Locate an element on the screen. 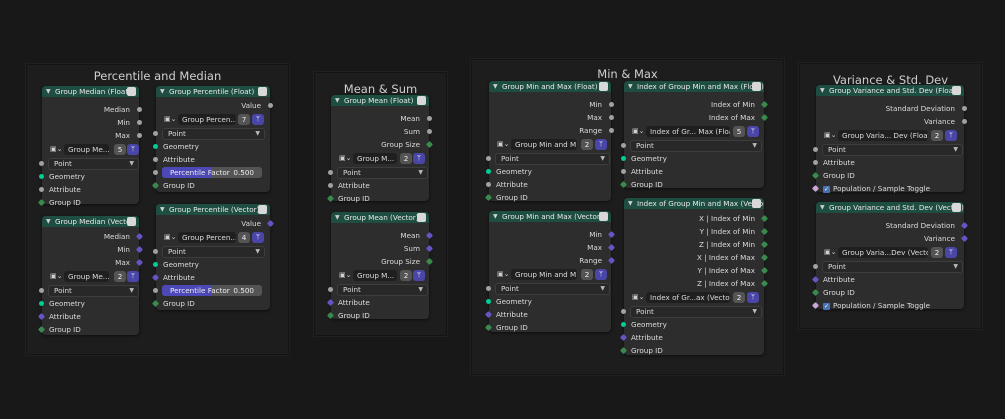  node-group-selector: ▣⌄ Group Percen... 7 ᛘ is located at coordinates (213, 119).